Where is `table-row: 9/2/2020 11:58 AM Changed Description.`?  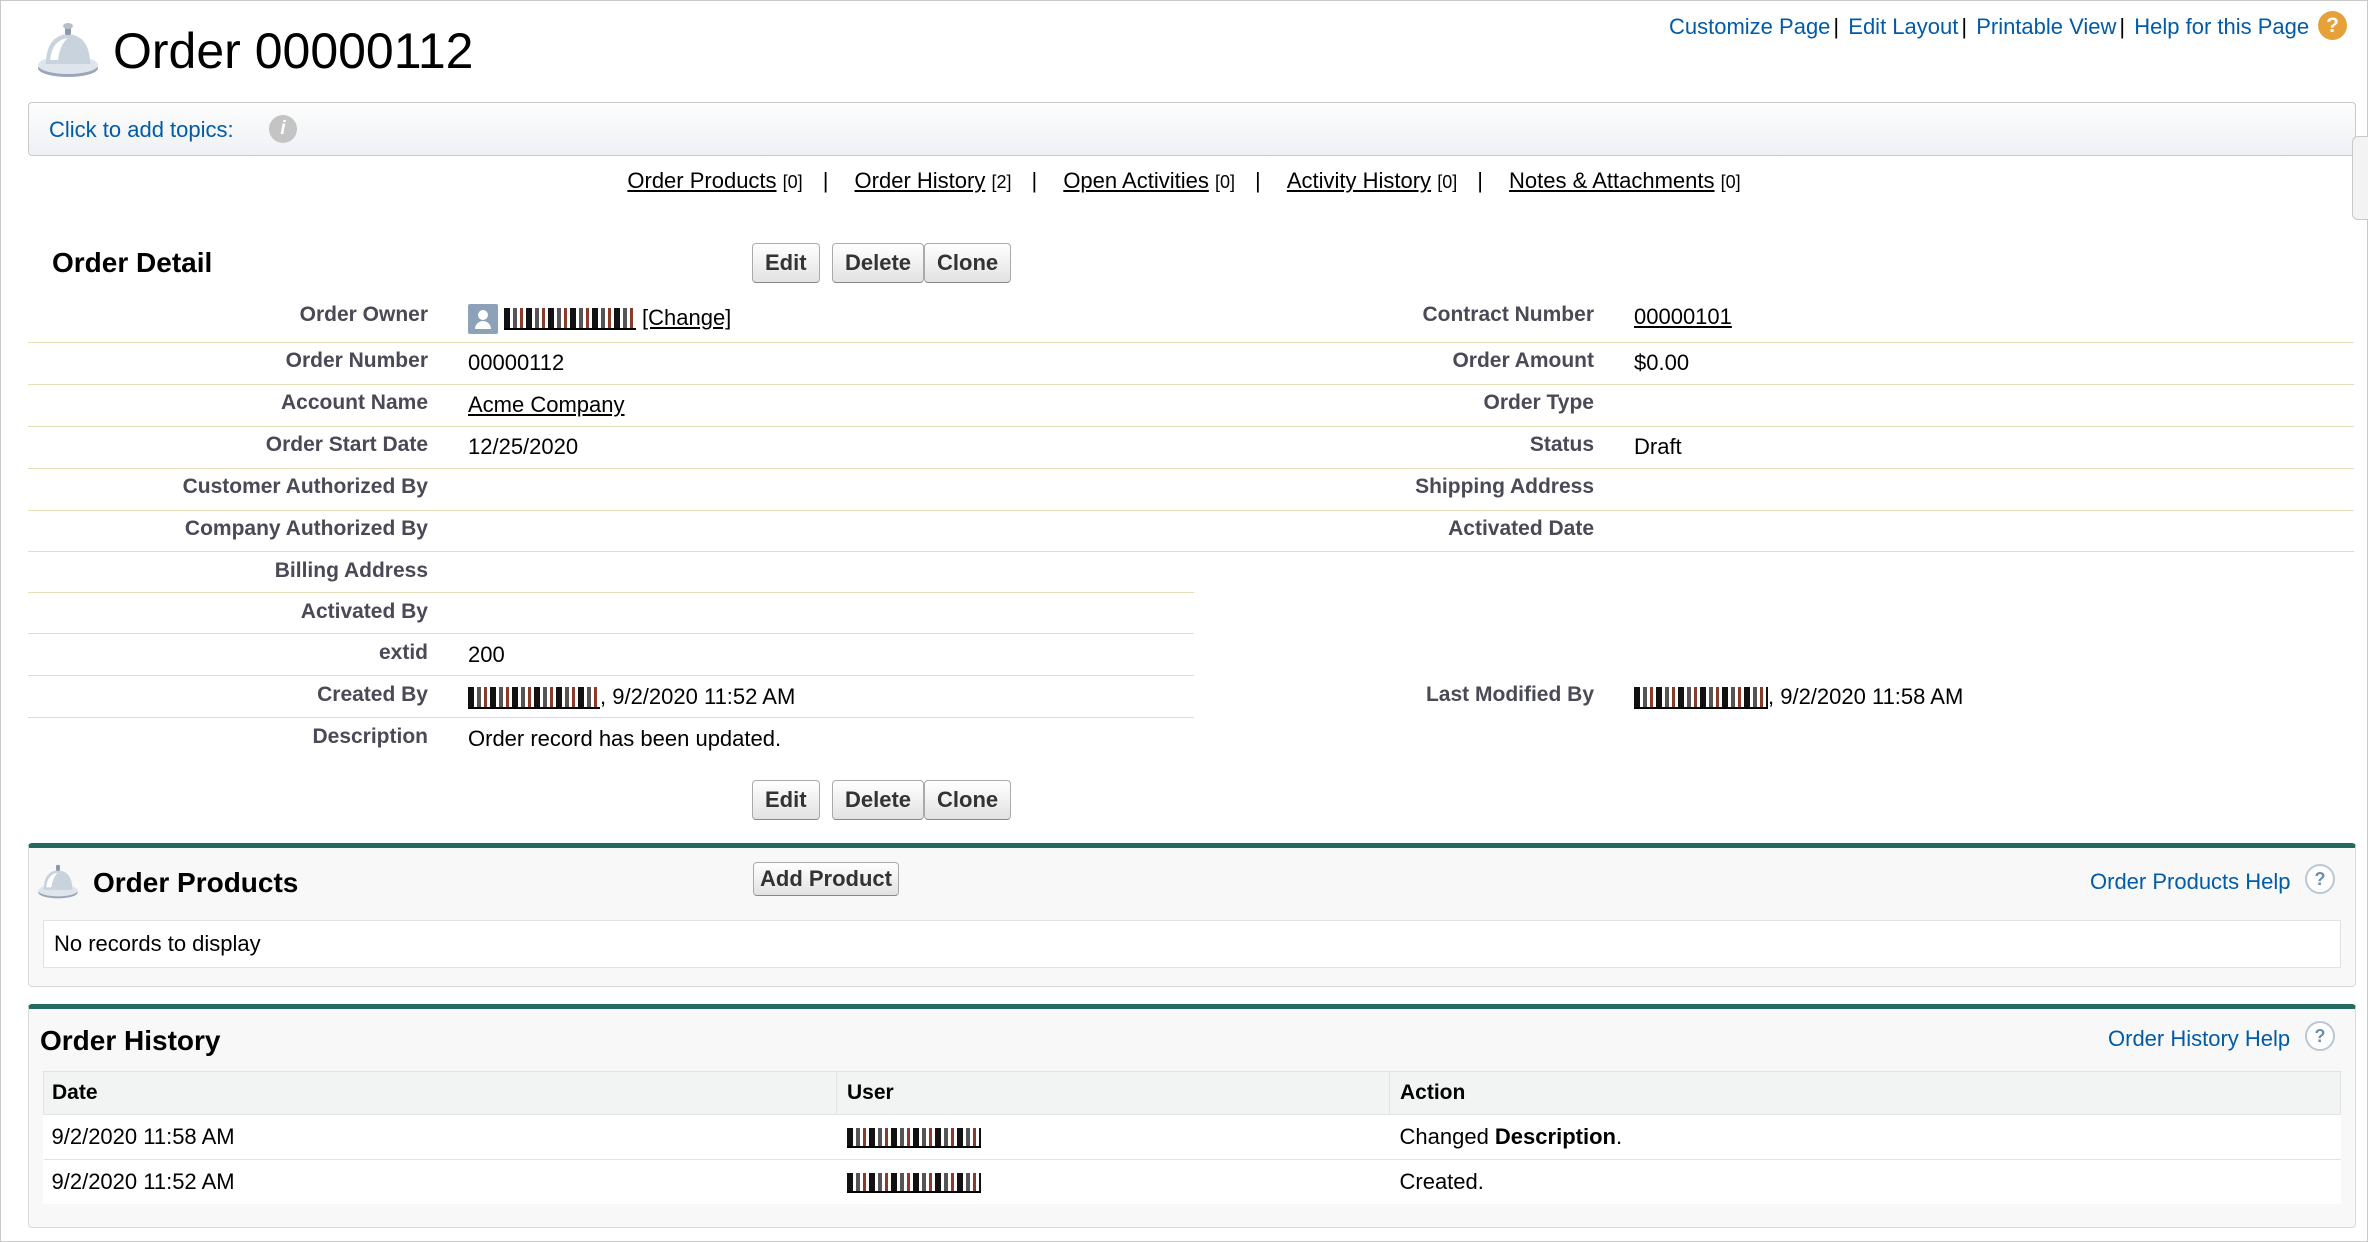
table-row: 9/2/2020 11:58 AM Changed Description. is located at coordinates (1192, 1137).